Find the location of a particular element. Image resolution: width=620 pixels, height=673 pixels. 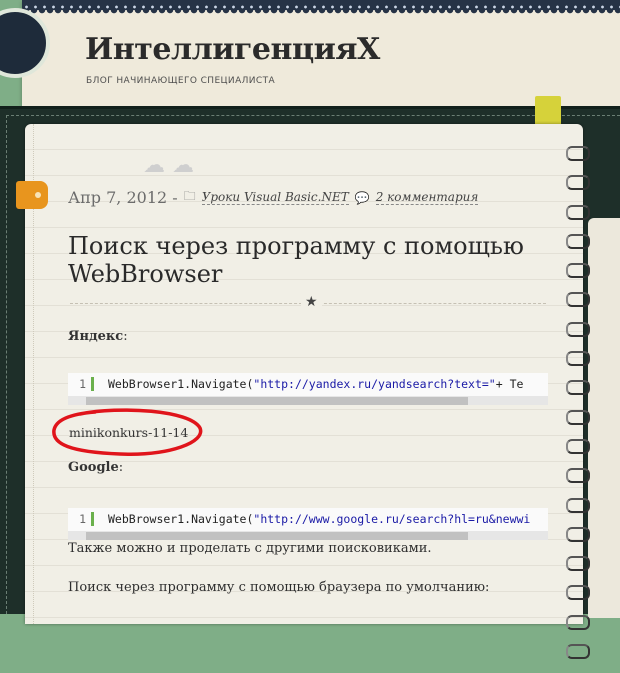

sidebar-page is located at coordinates (604, 418).